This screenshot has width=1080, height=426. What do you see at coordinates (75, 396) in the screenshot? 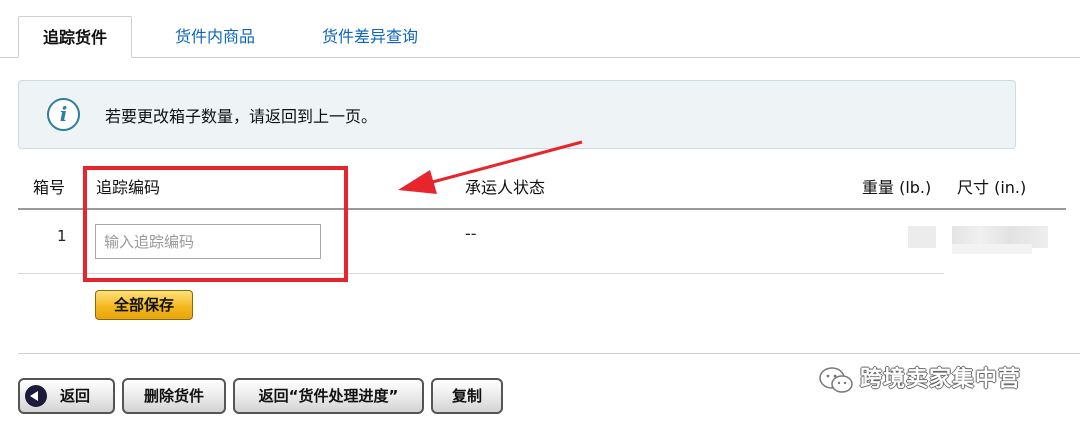
I see `back-button-label: 返回` at bounding box center [75, 396].